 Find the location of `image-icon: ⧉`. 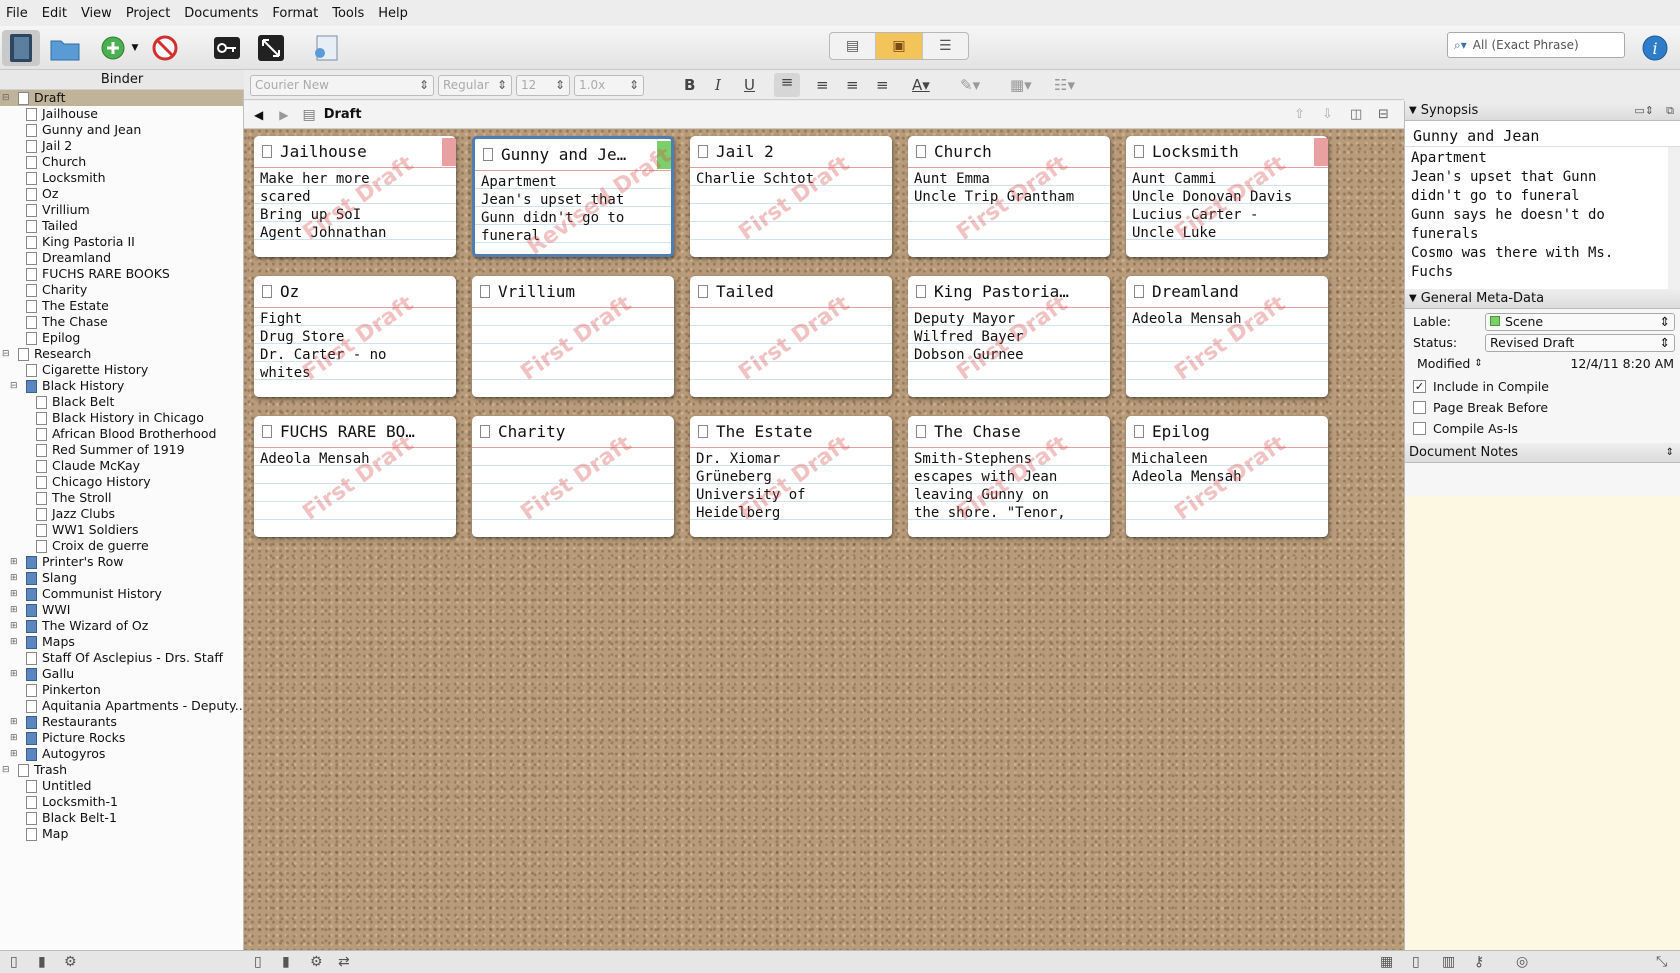

image-icon: ⧉ is located at coordinates (1670, 111).